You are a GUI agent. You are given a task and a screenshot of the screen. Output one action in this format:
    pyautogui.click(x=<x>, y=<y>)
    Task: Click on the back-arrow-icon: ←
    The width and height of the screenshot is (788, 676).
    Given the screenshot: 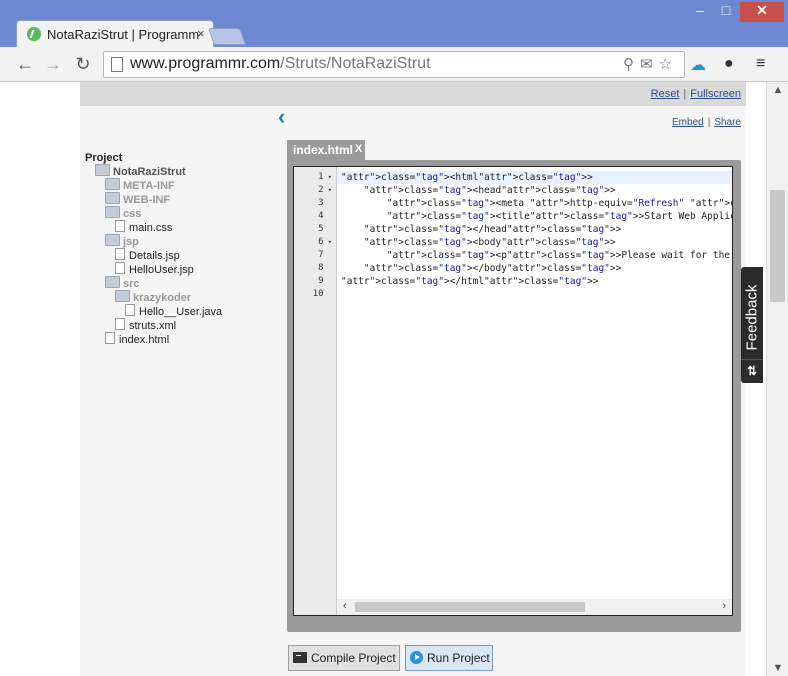 What is the action you would take?
    pyautogui.click(x=25, y=64)
    